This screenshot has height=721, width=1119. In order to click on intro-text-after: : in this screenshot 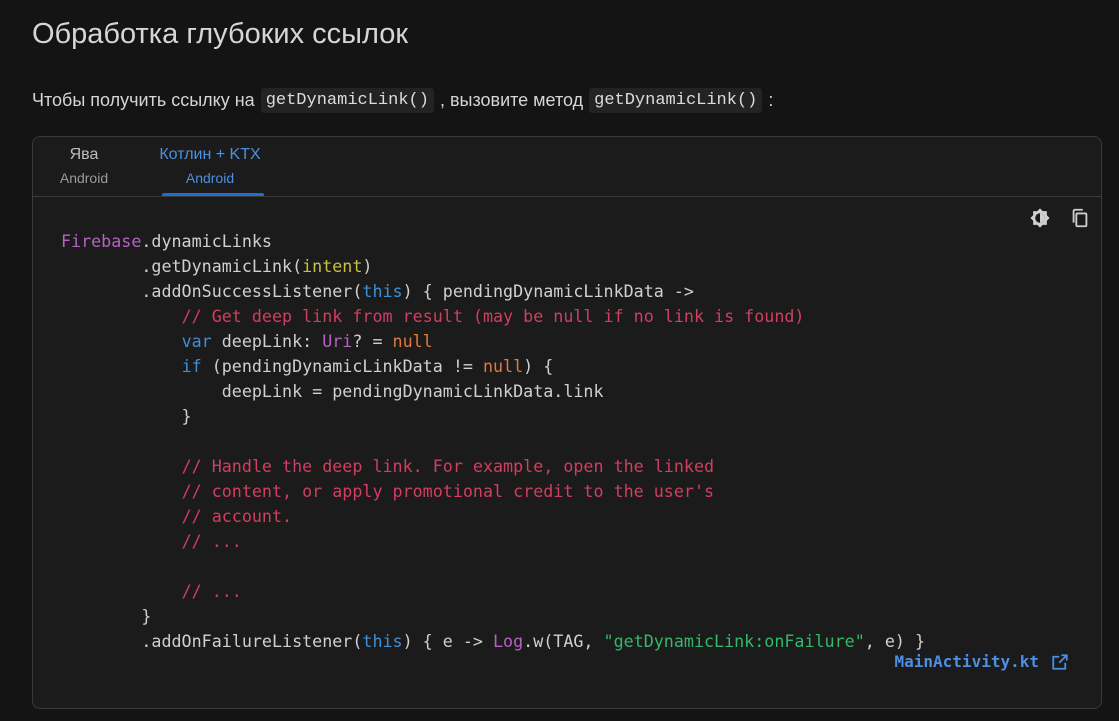, I will do `click(771, 100)`.